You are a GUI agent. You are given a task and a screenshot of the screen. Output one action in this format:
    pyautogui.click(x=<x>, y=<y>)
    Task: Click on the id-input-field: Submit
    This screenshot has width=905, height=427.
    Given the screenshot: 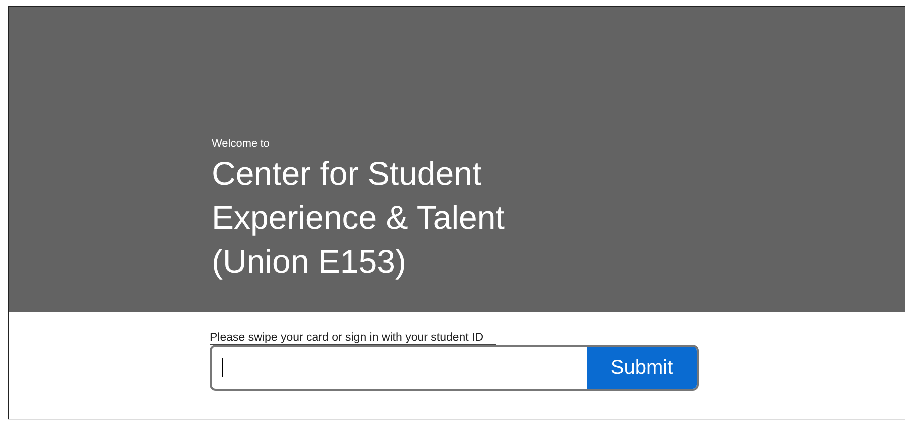 What is the action you would take?
    pyautogui.click(x=454, y=368)
    